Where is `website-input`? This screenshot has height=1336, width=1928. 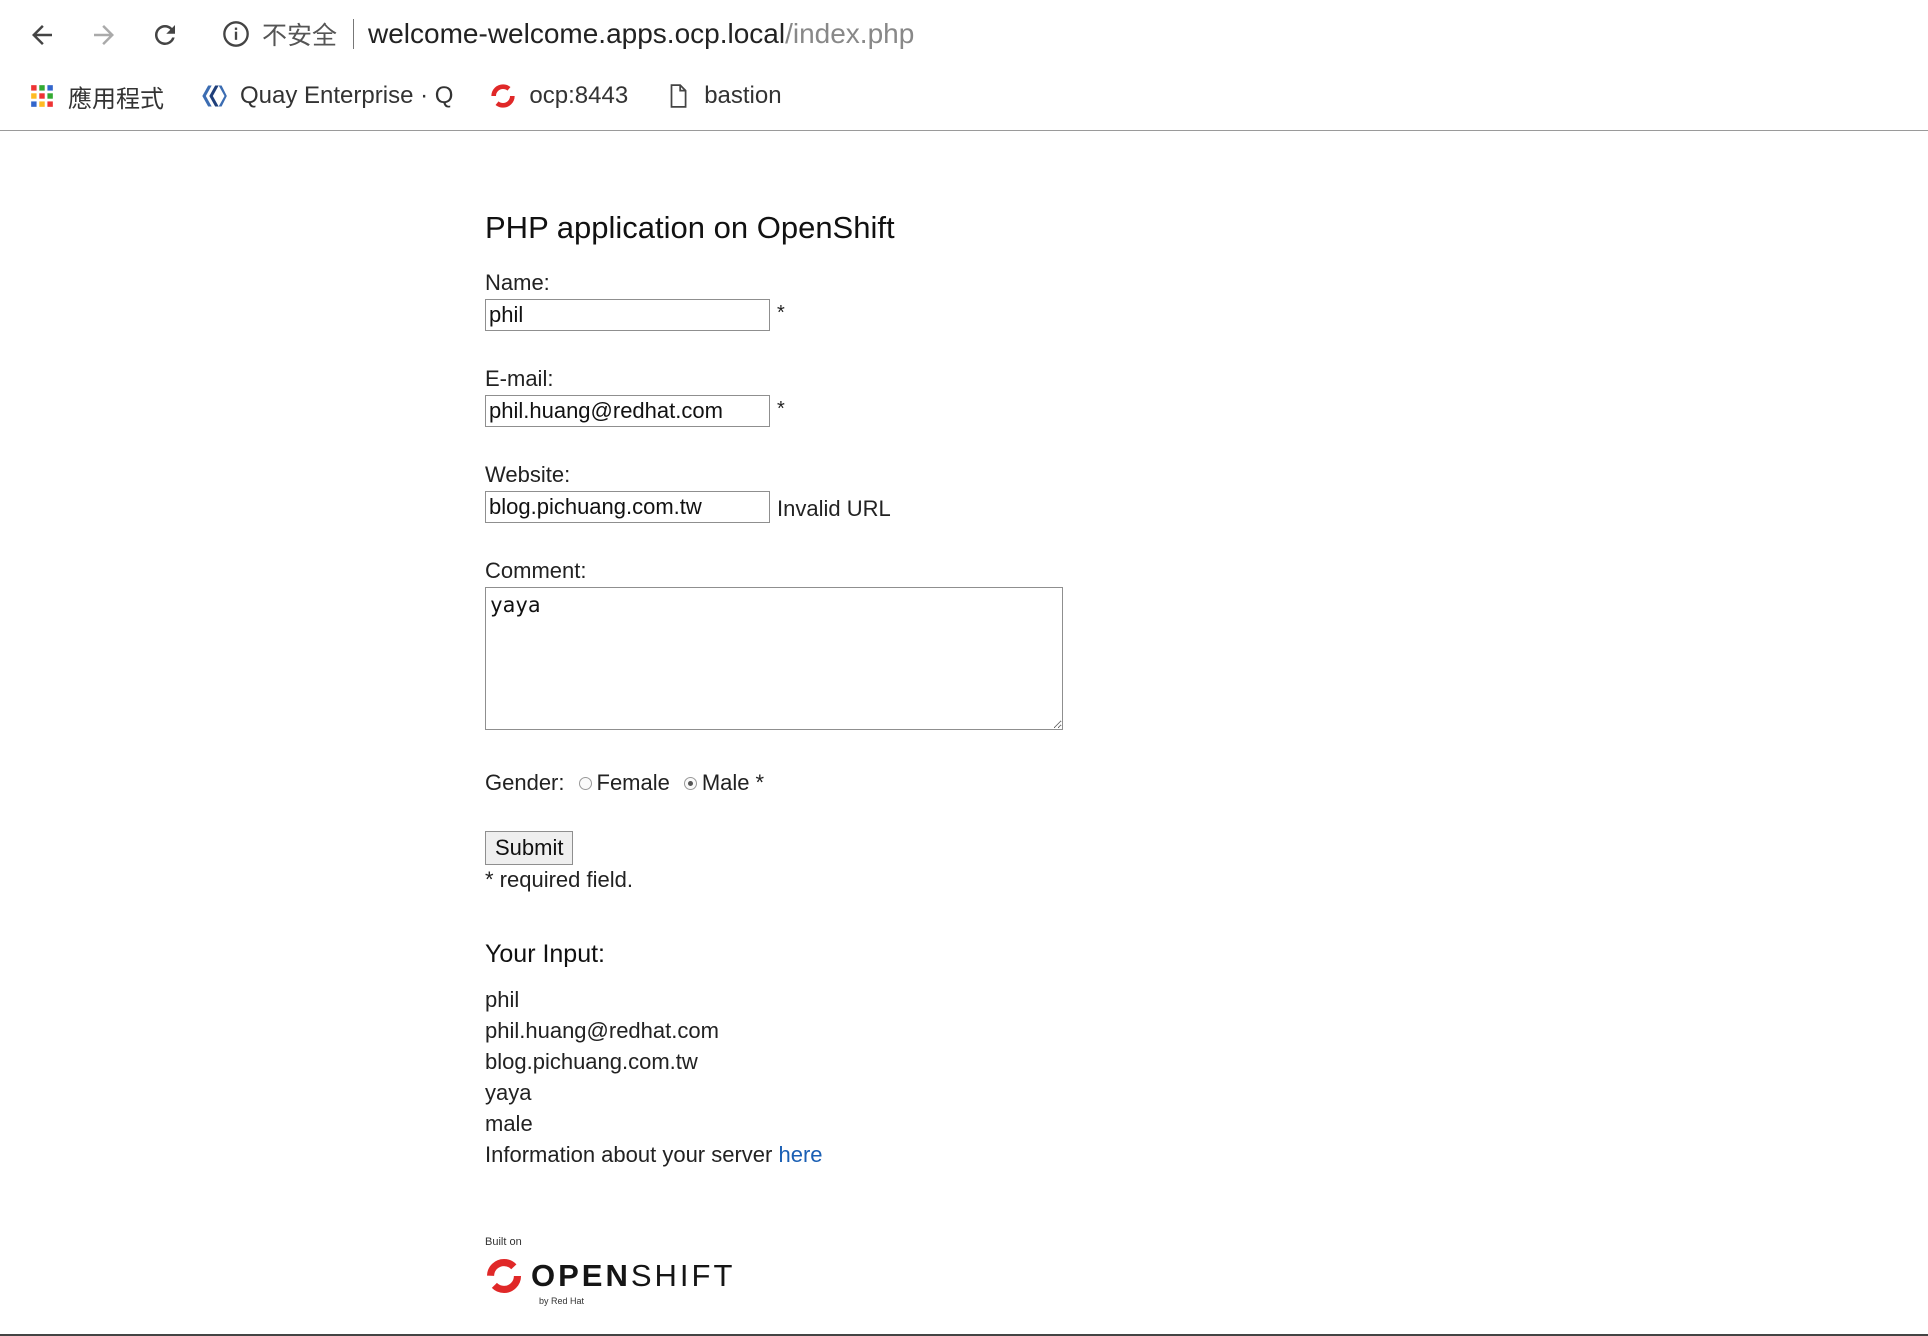
website-input is located at coordinates (627, 507).